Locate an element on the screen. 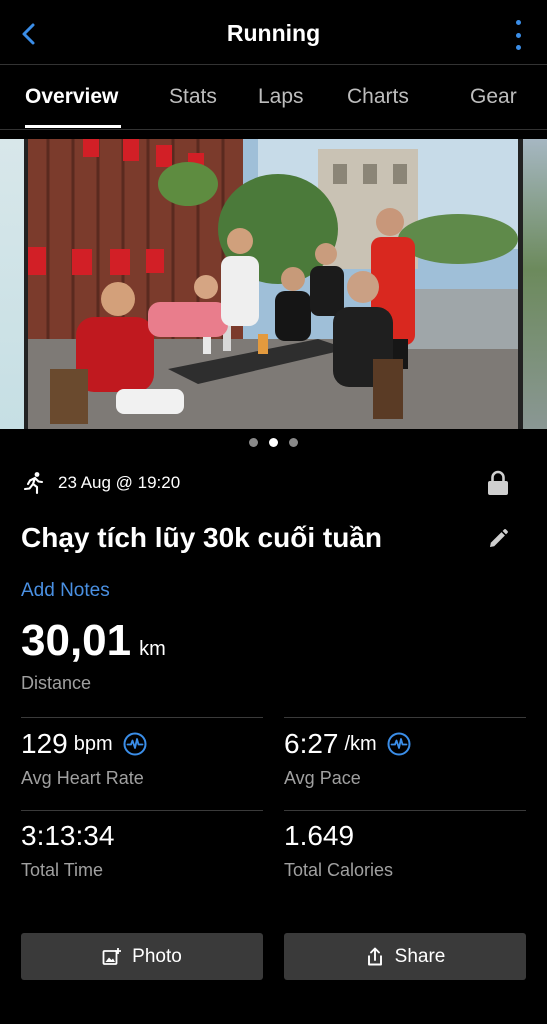  add-photo-button: Photo is located at coordinates (142, 956).